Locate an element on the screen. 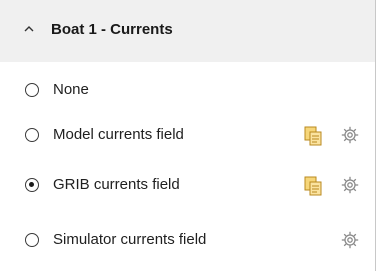  option-model-currents: Model currents field is located at coordinates (187, 136).